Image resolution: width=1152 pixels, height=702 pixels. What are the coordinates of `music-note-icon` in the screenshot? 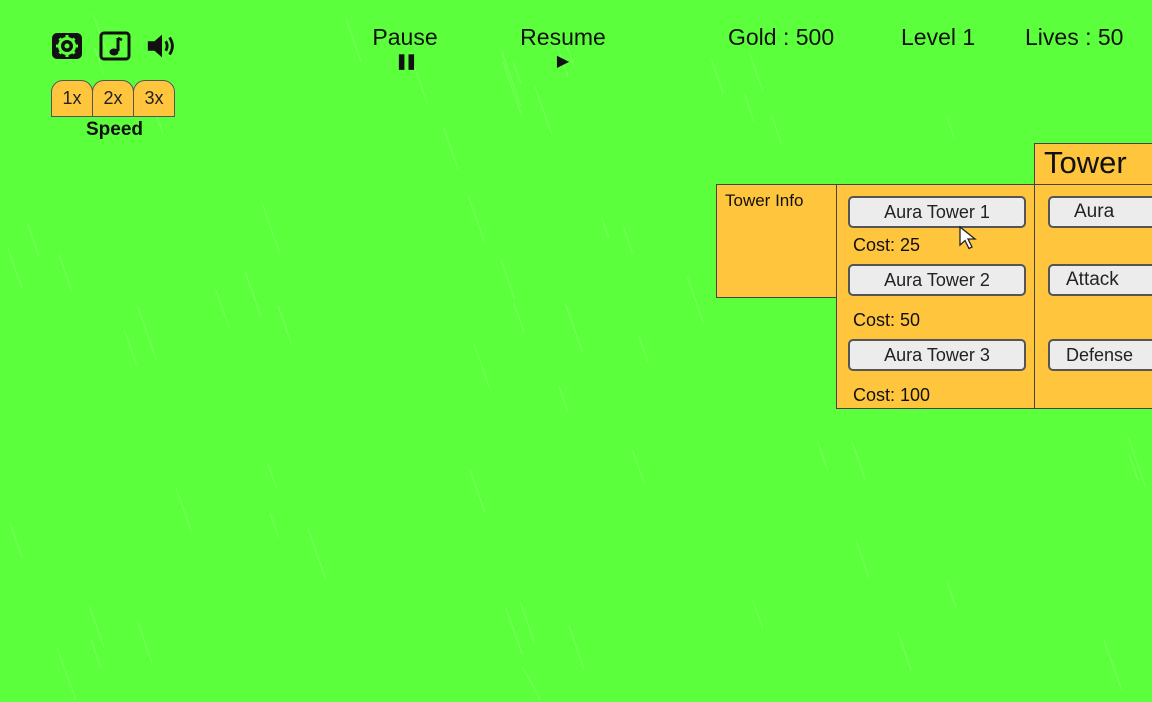 It's located at (115, 46).